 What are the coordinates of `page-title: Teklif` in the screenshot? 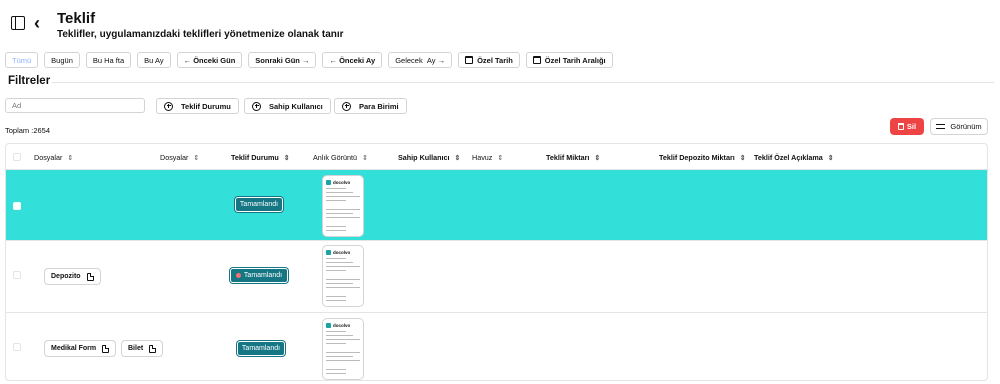 It's located at (76, 18).